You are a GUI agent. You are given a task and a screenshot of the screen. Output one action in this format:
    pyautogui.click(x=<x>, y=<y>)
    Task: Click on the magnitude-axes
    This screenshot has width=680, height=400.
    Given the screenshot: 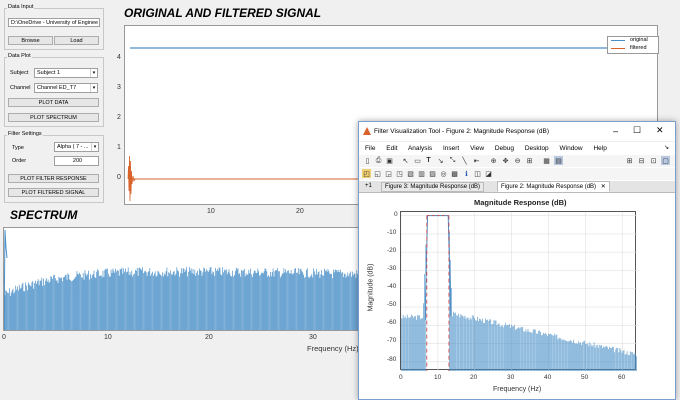 What is the action you would take?
    pyautogui.click(x=518, y=291)
    